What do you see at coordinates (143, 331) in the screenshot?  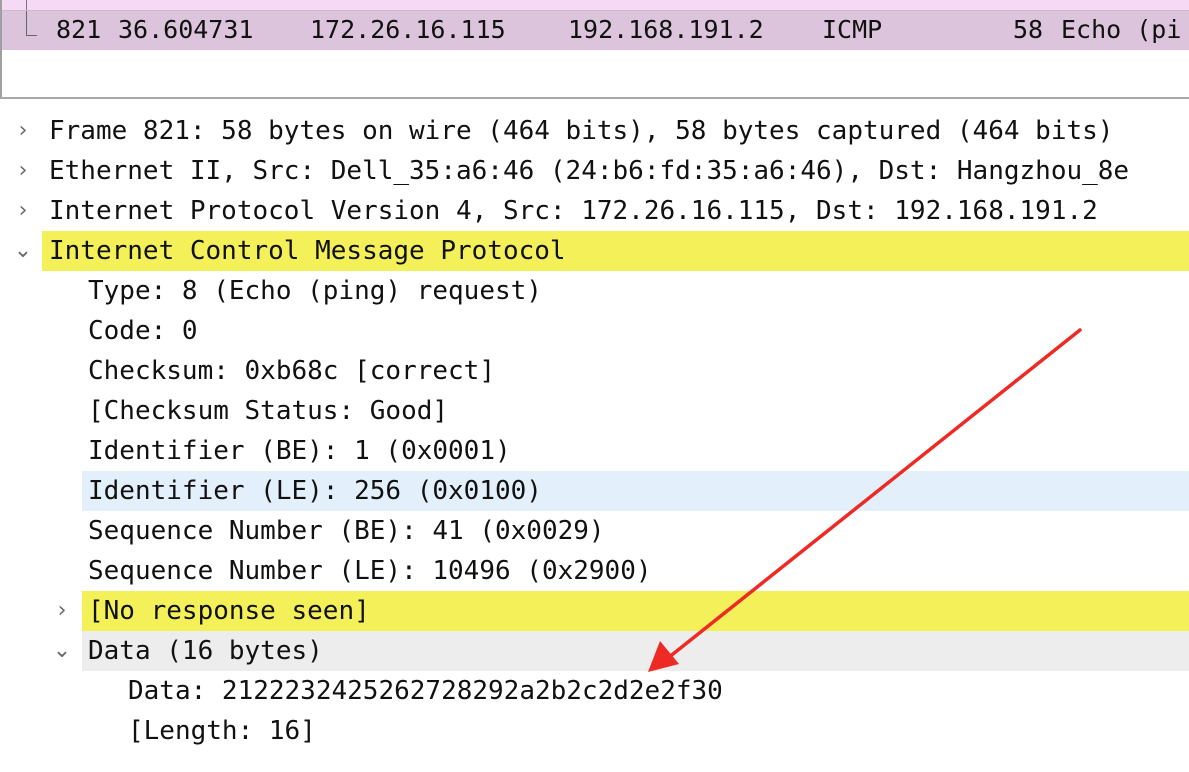 I see `field-code: Code: 0` at bounding box center [143, 331].